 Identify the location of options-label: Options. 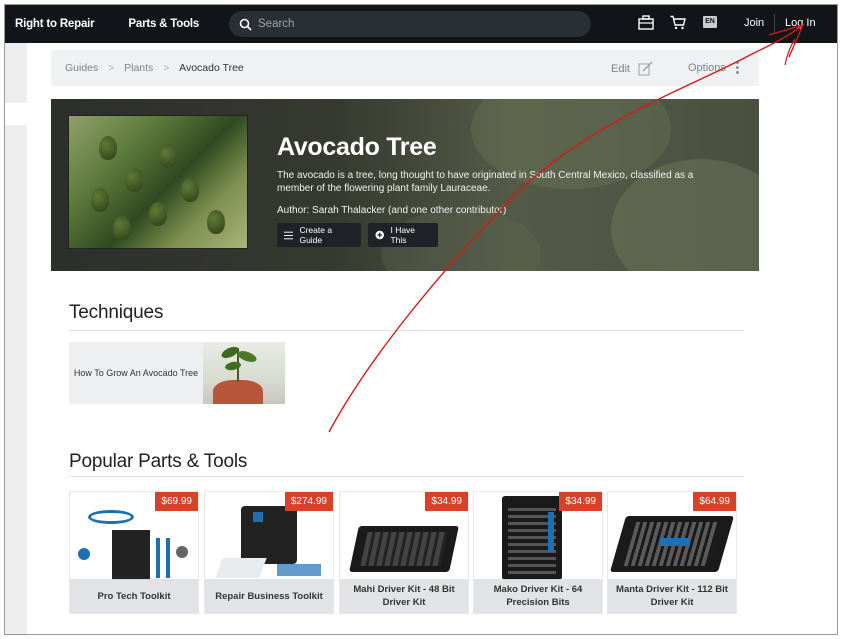
(707, 67).